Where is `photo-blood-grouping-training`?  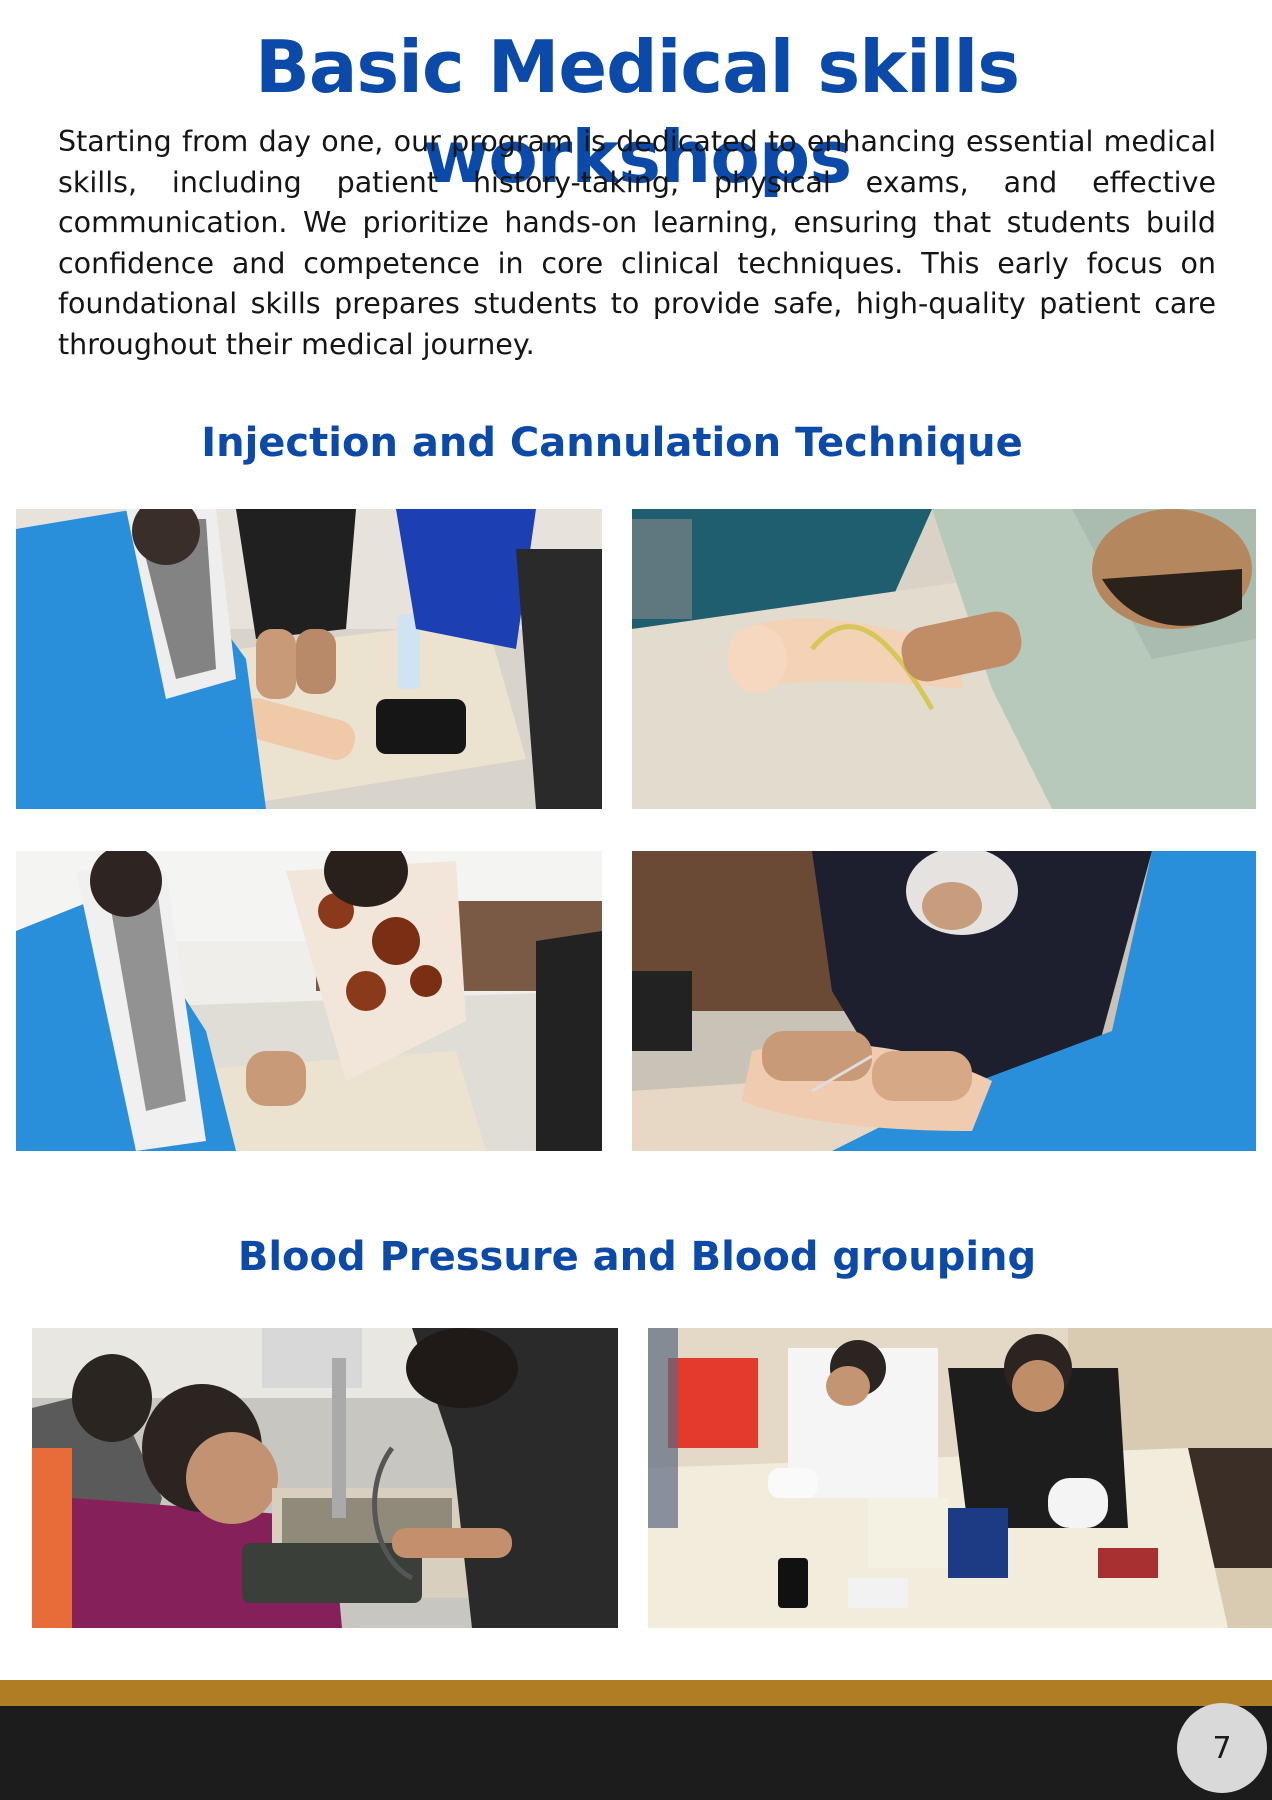 photo-blood-grouping-training is located at coordinates (960, 1478).